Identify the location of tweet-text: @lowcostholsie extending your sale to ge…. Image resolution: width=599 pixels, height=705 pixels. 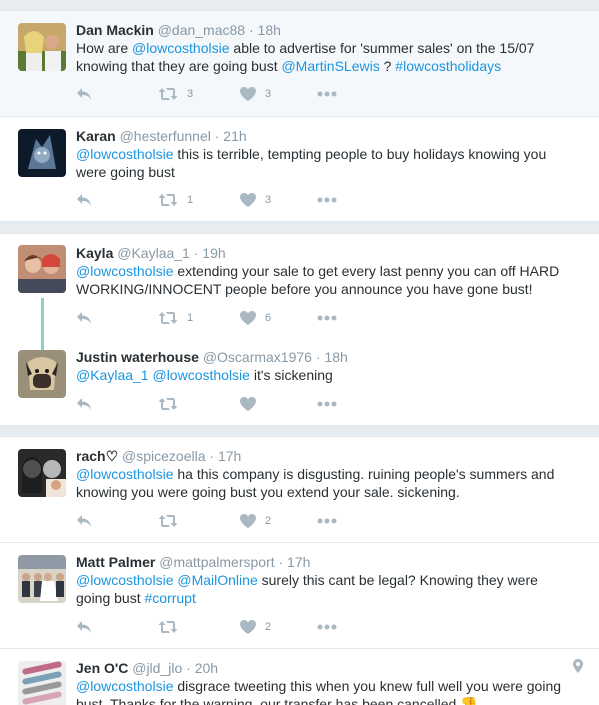
(326, 280).